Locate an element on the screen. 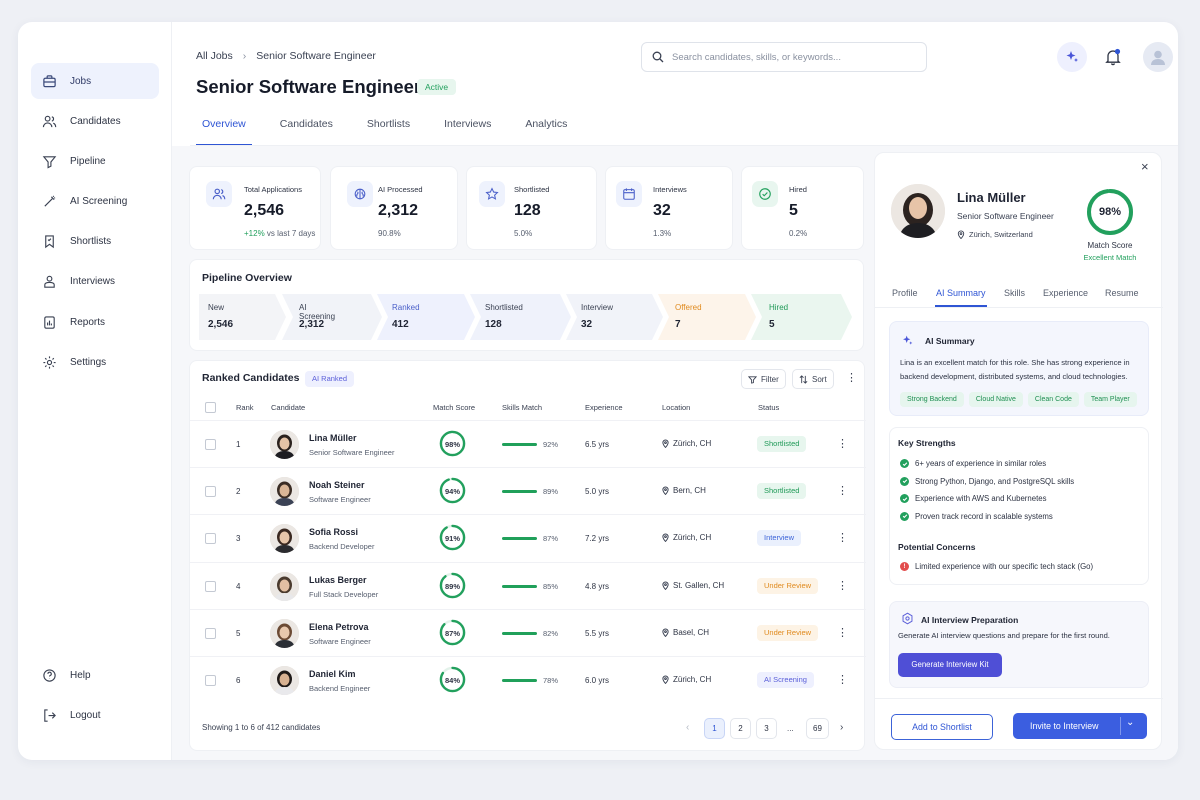  sidebar-item-shortlists: Shortlists is located at coordinates (95, 242).